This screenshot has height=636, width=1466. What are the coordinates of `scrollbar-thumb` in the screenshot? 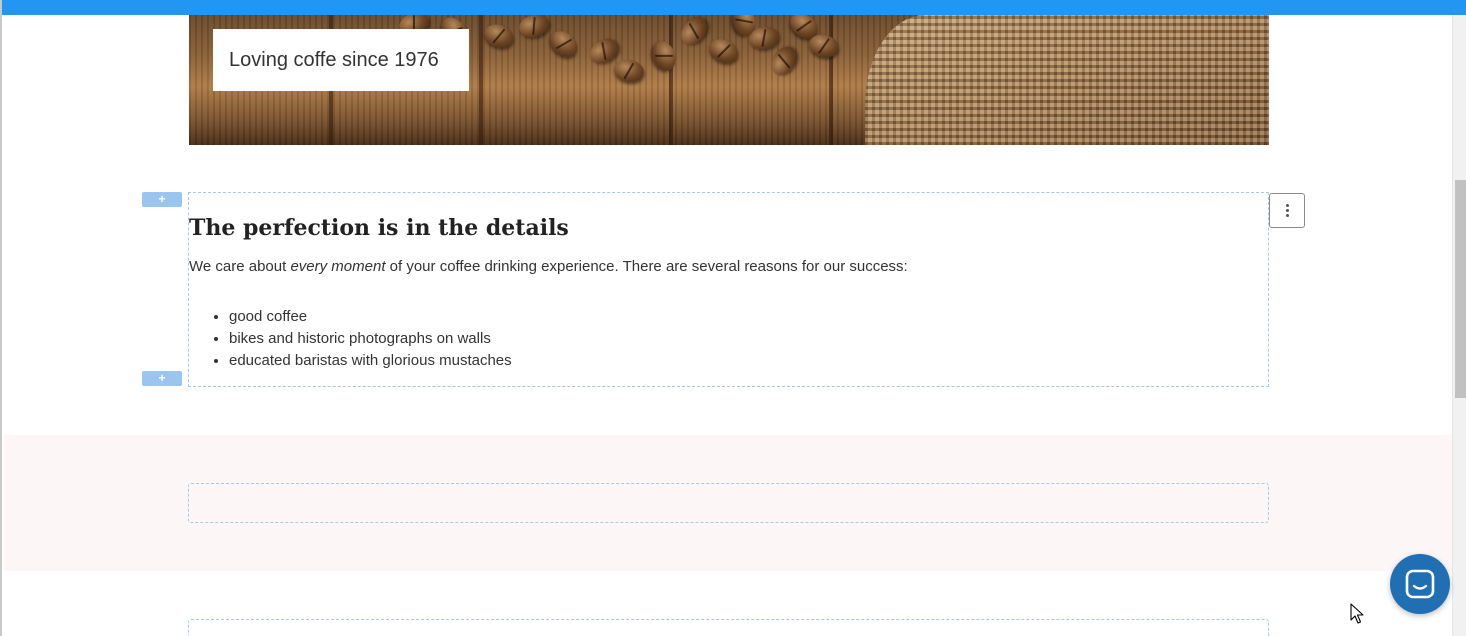 It's located at (1460, 289).